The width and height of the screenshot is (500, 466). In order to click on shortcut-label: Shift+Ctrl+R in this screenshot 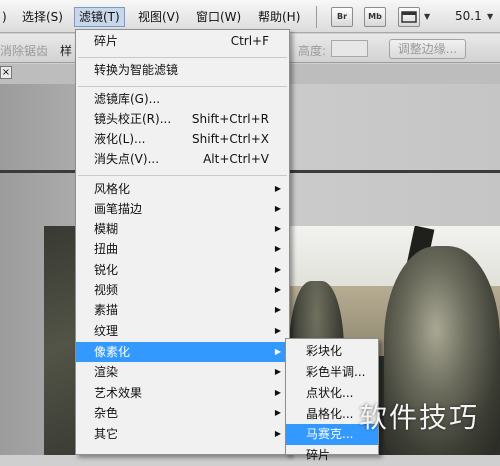, I will do `click(230, 119)`.